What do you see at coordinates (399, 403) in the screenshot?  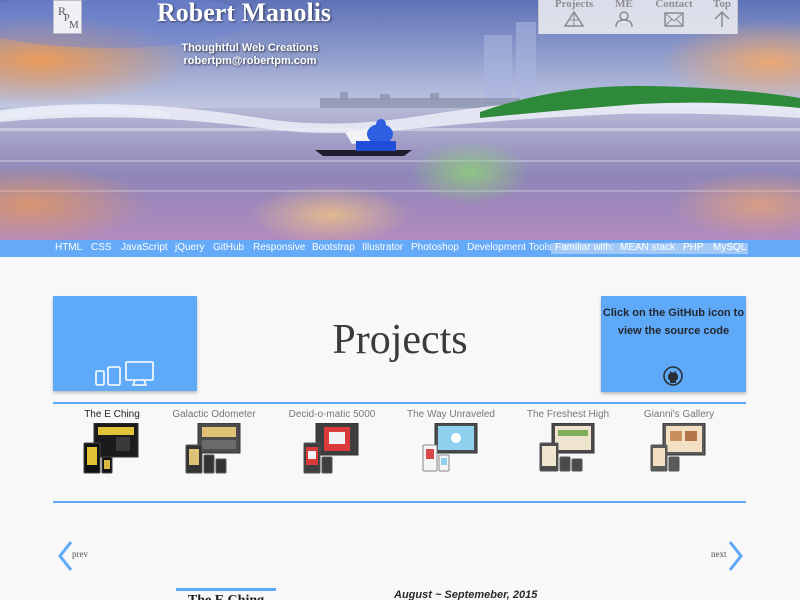 I see `carousel-top-divider` at bounding box center [399, 403].